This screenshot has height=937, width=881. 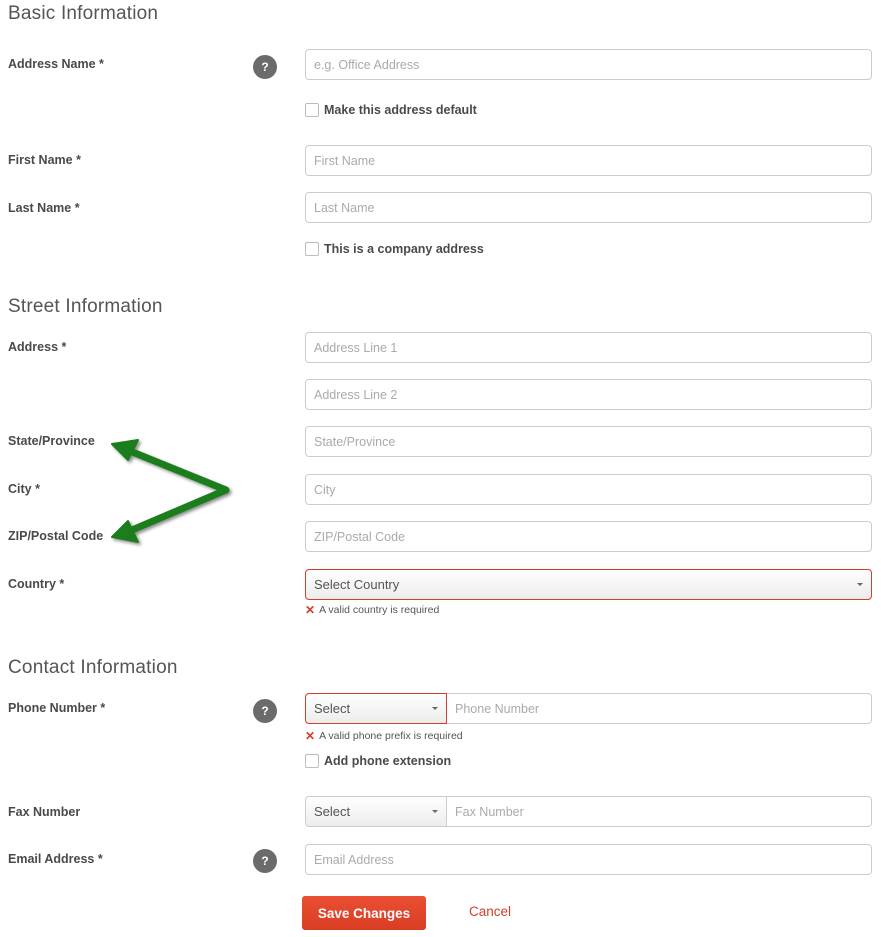 I want to click on country-select-value: Select Country, so click(x=357, y=584).